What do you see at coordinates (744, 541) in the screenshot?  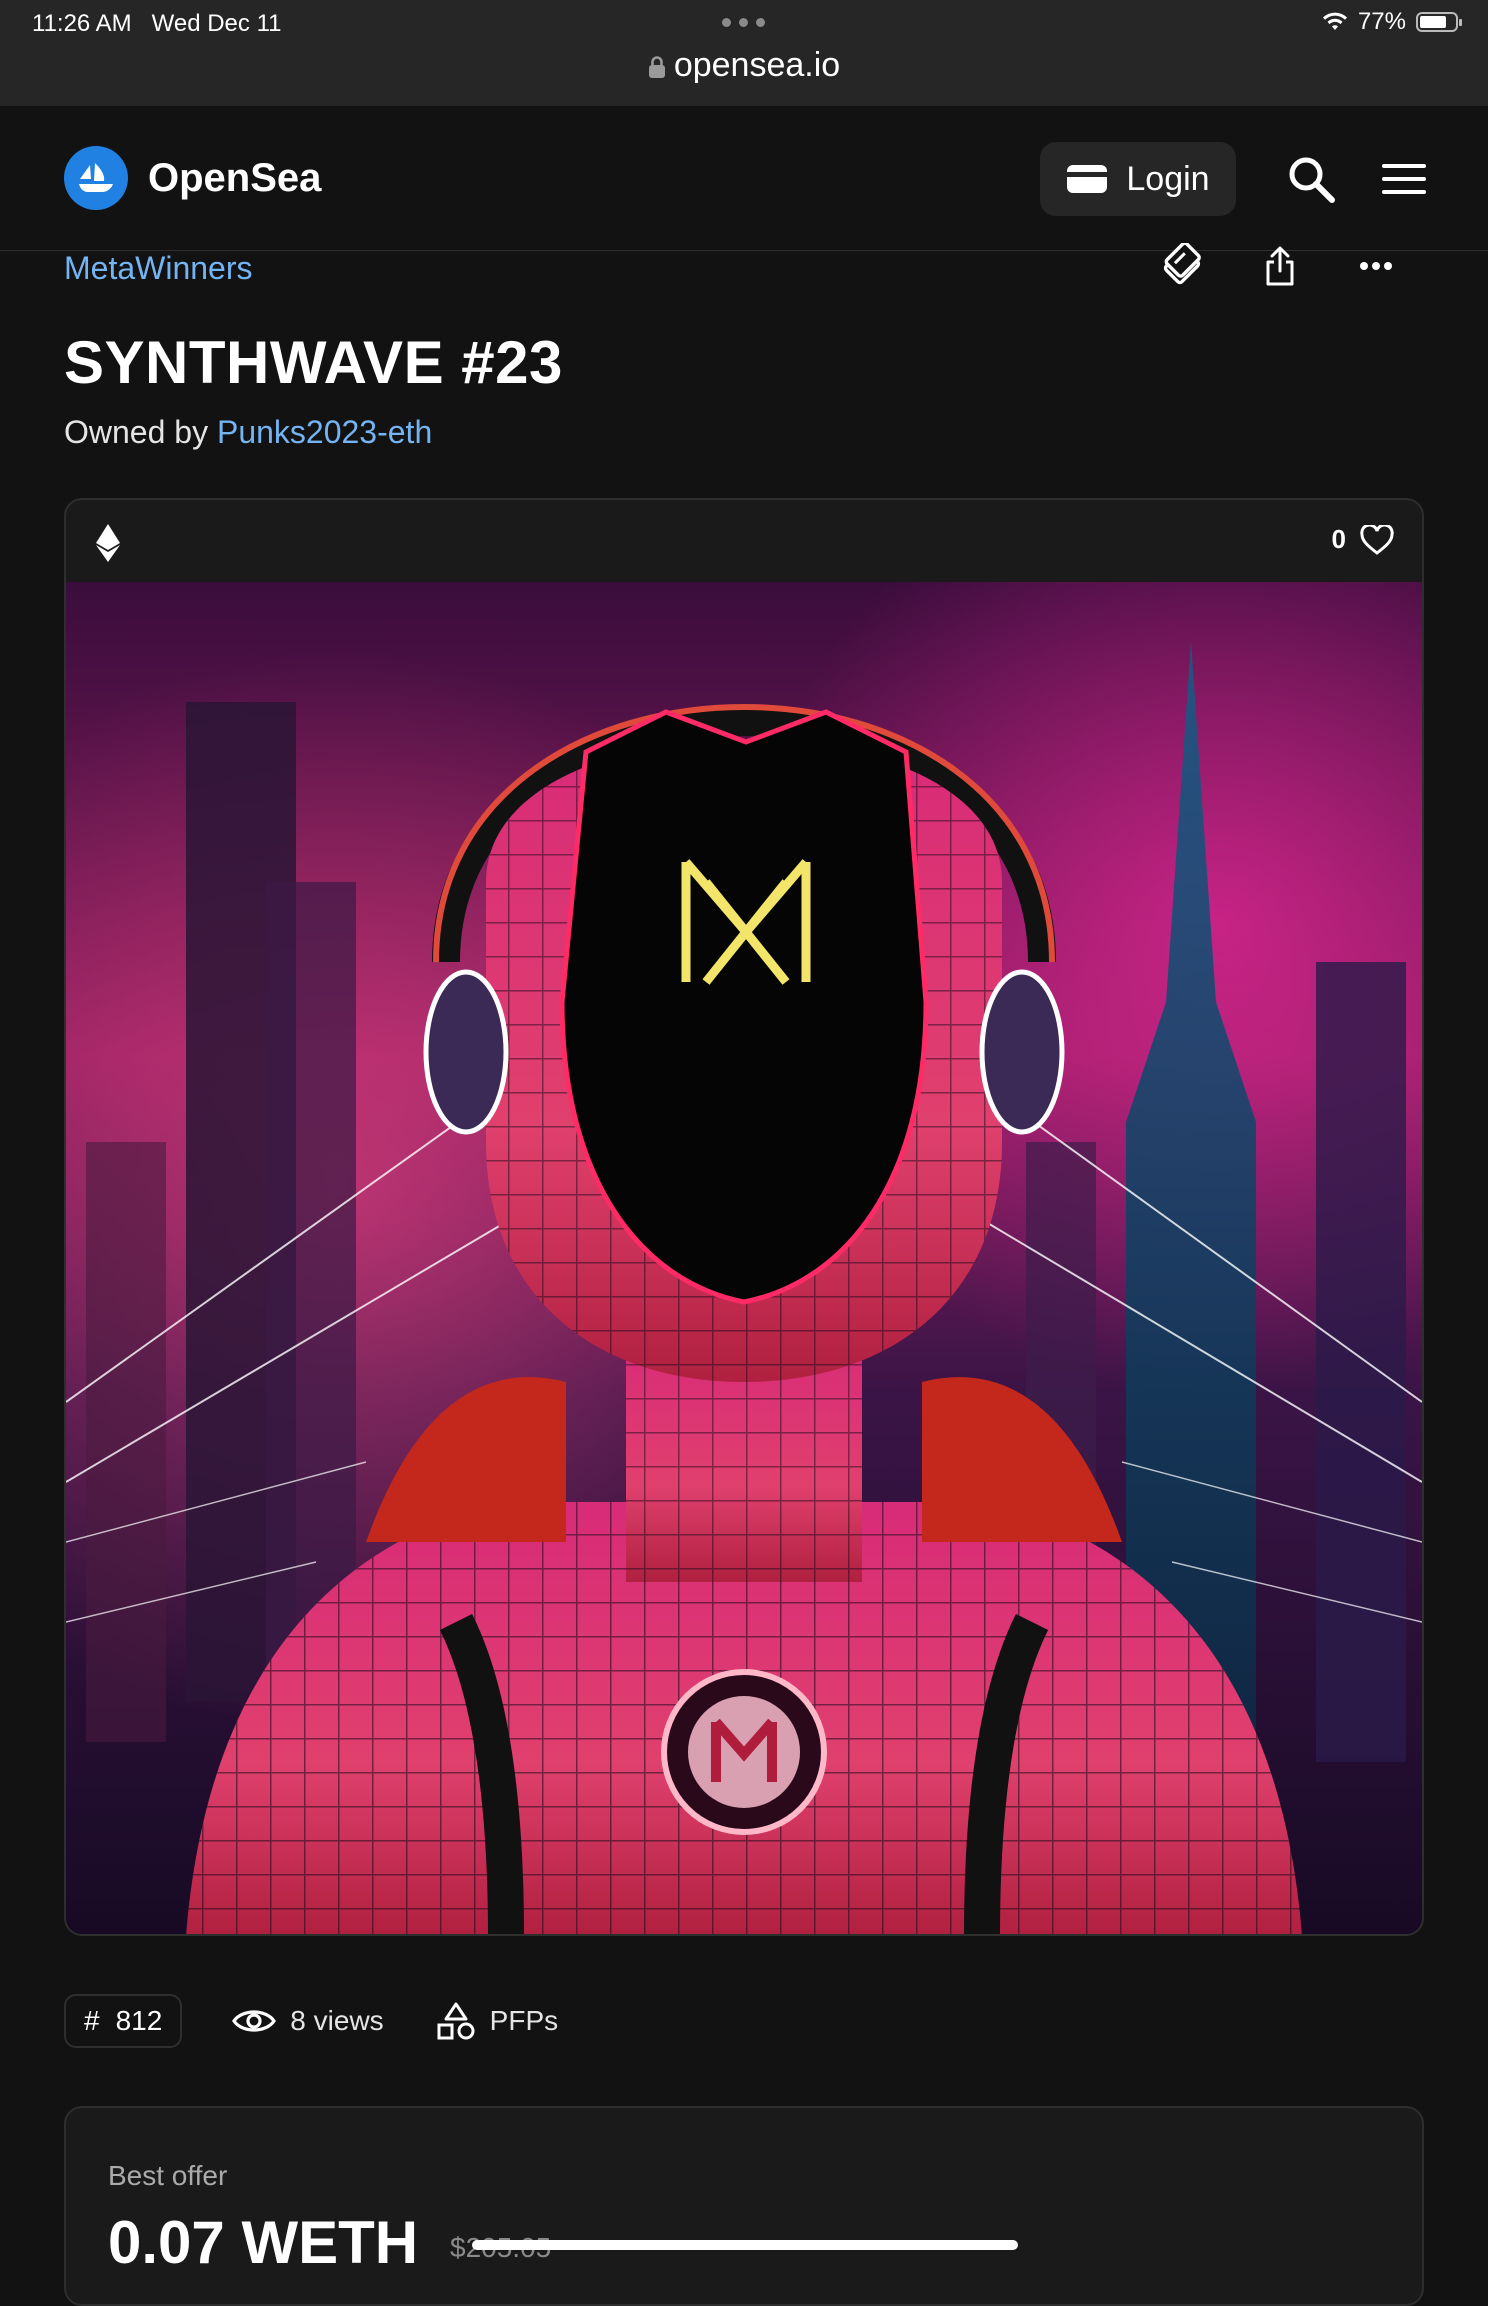 I see `media-card-header: 0` at bounding box center [744, 541].